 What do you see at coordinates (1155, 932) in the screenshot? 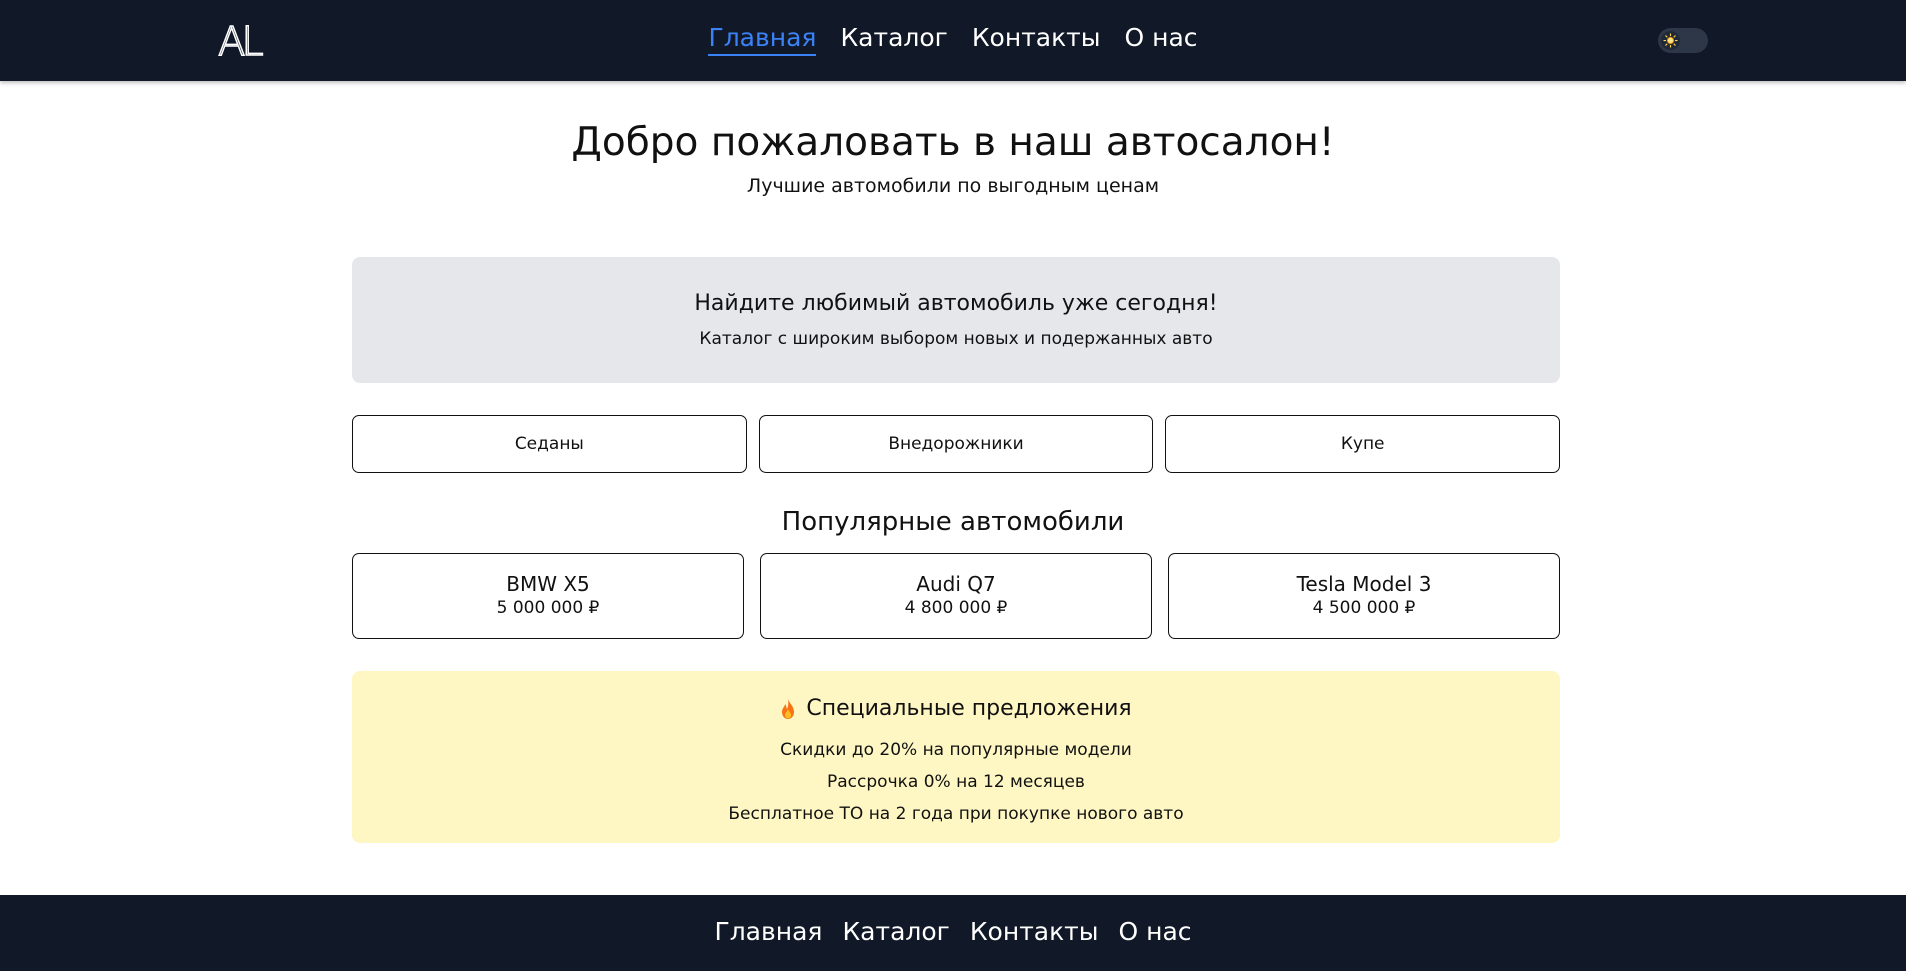
I see `footer-link-about: О нас` at bounding box center [1155, 932].